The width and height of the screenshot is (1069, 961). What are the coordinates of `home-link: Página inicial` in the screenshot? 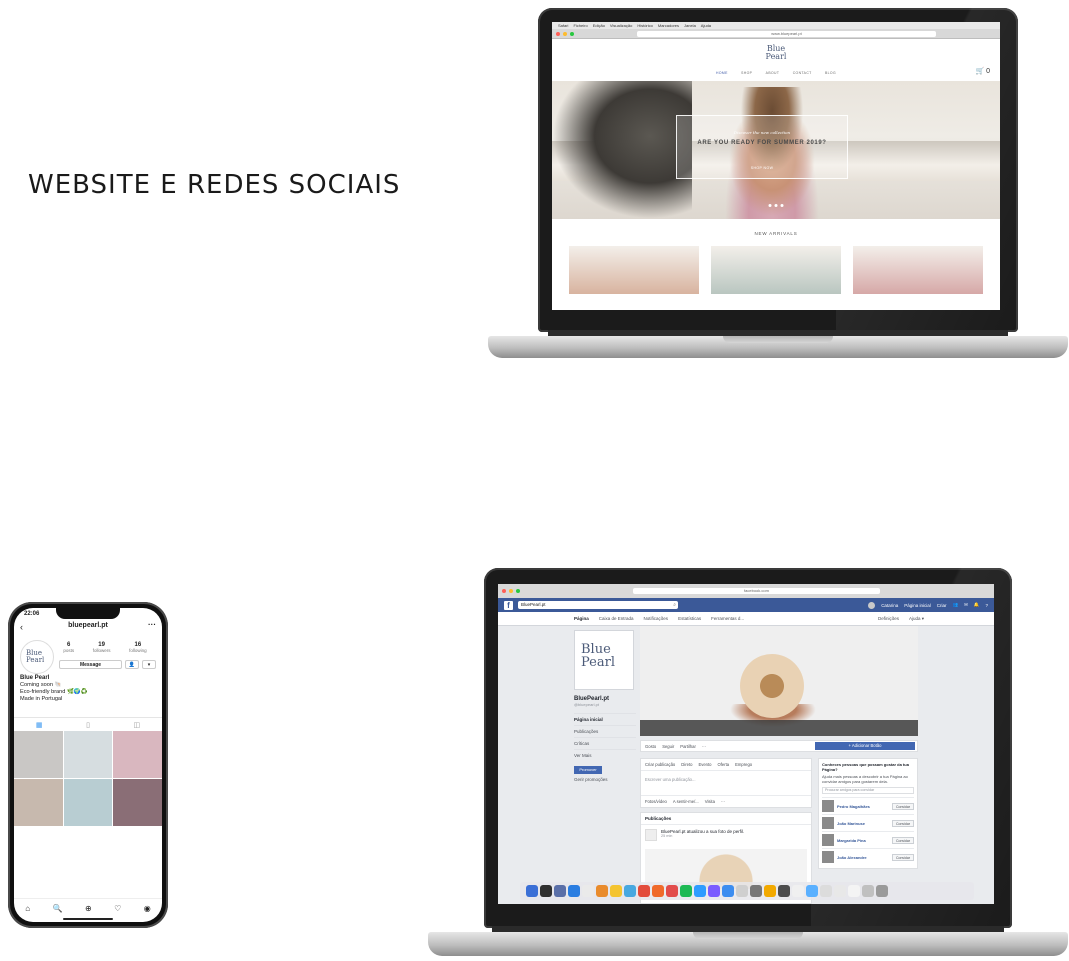 It's located at (917, 605).